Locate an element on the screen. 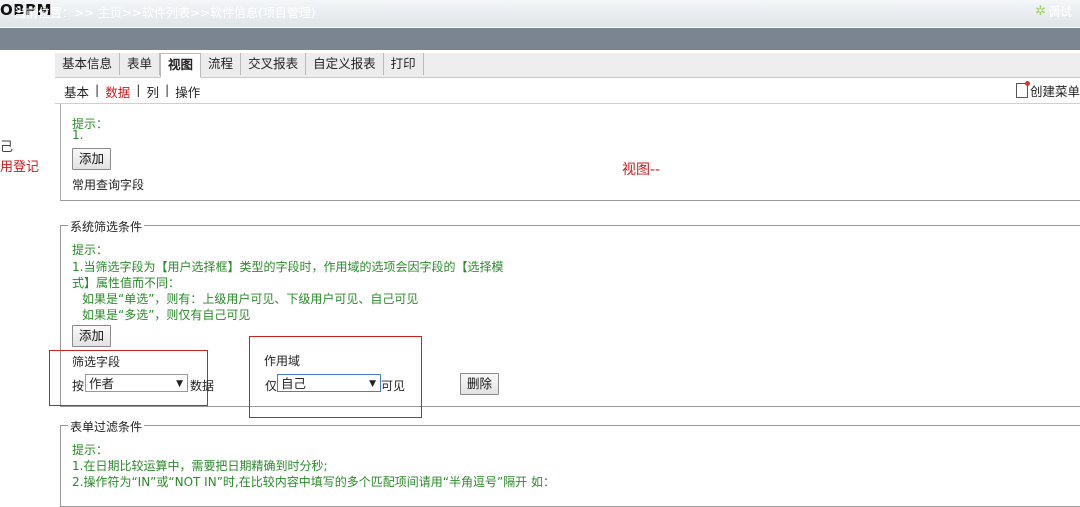 Image resolution: width=1080 pixels, height=507 pixels. debug-label: 调试 is located at coordinates (1059, 12).